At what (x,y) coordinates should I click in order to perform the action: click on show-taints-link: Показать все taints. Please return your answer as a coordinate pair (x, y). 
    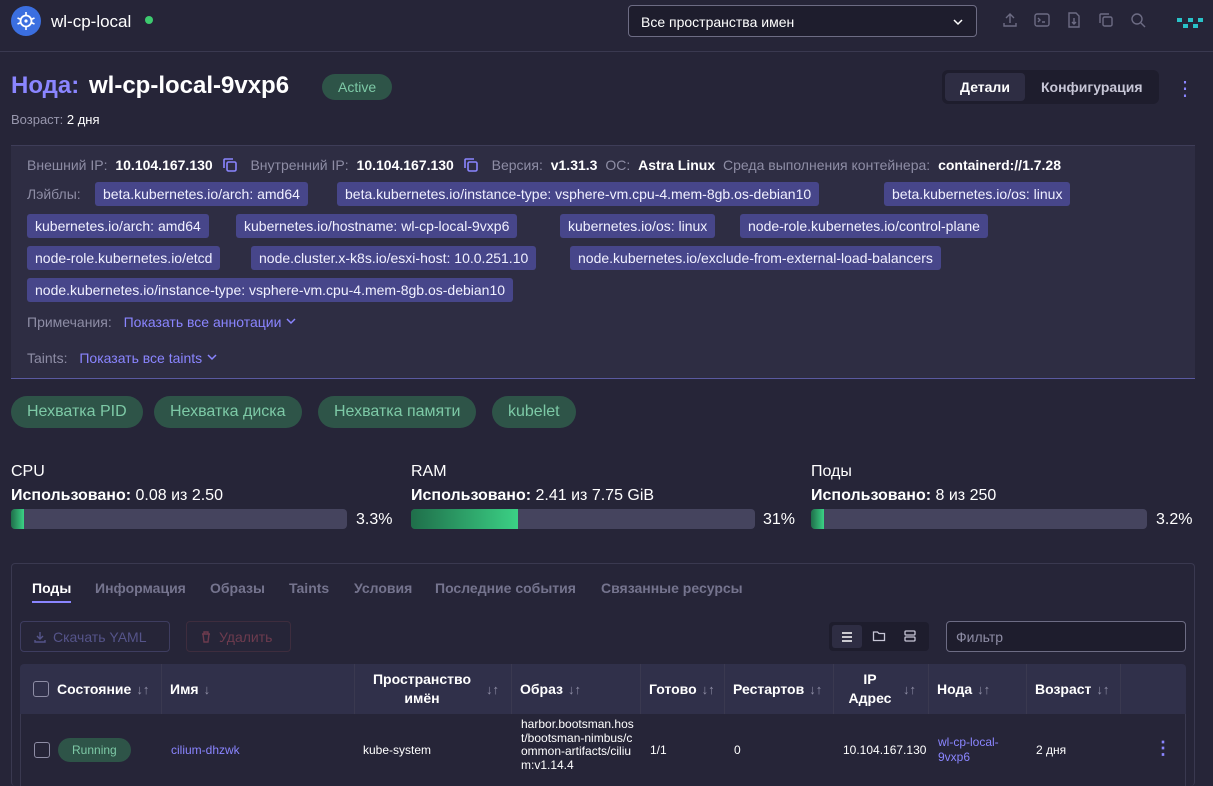
    Looking at the image, I should click on (140, 358).